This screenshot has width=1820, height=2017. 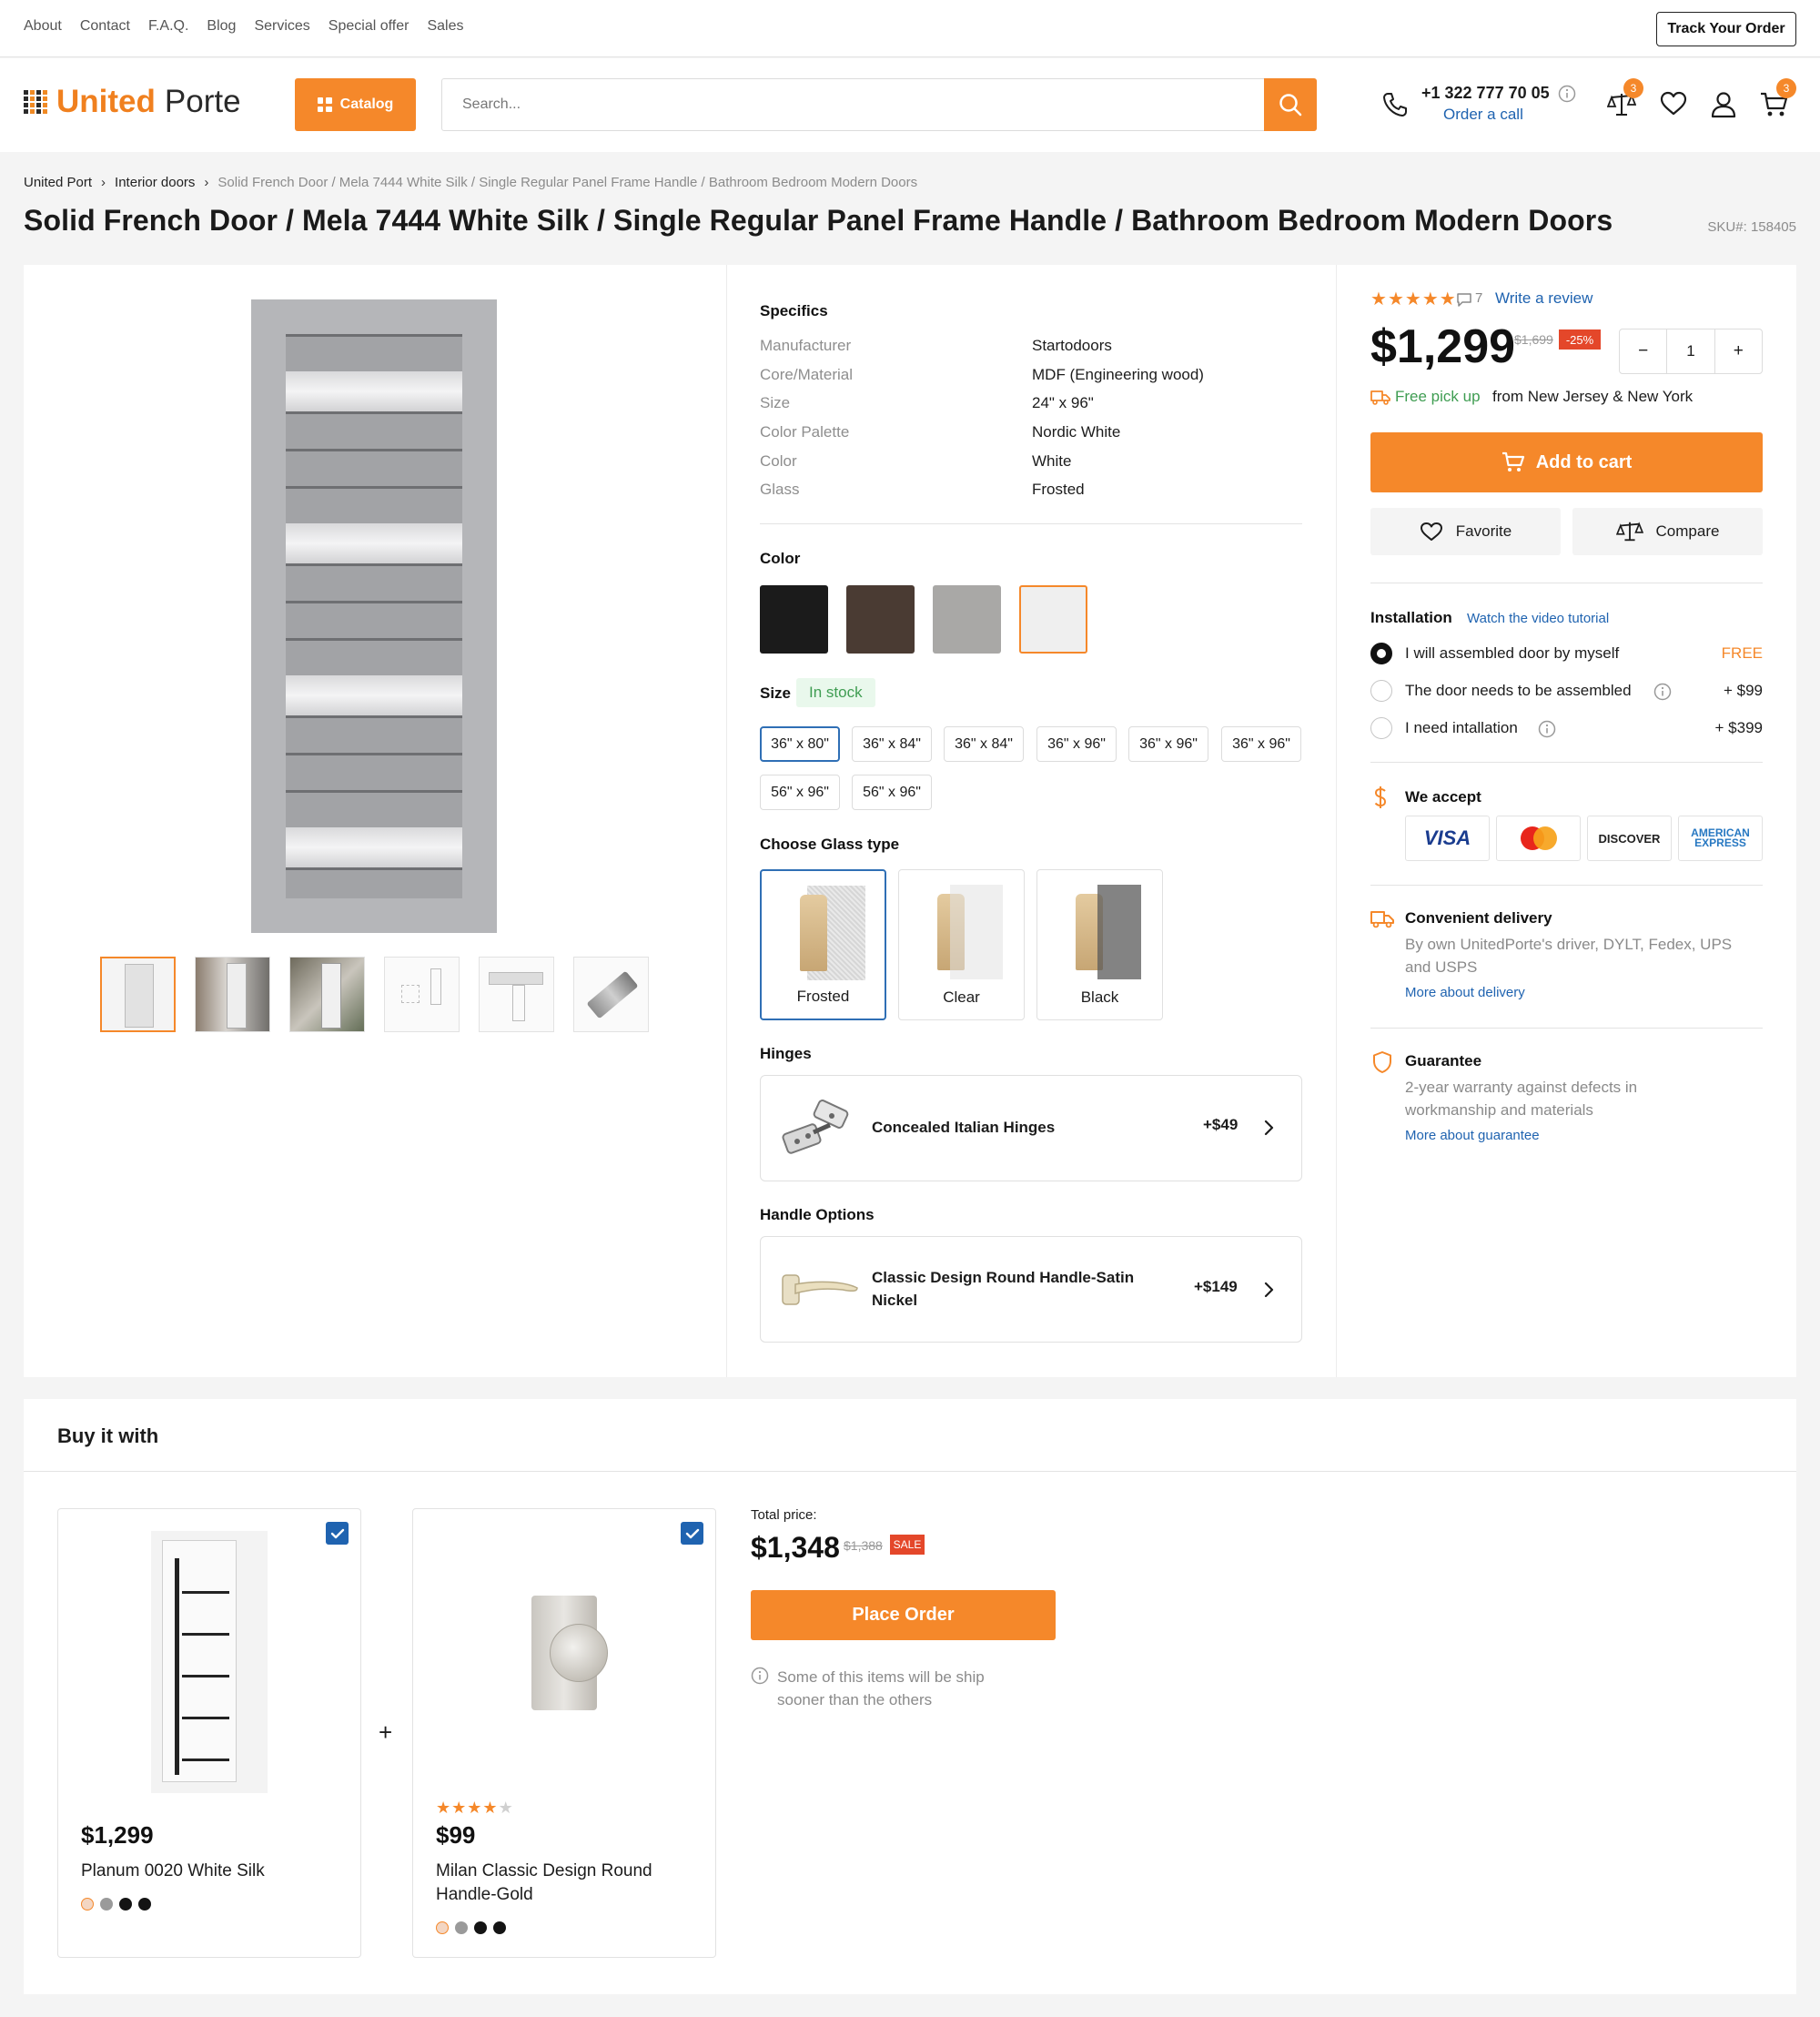 I want to click on nav-blog: Blog, so click(x=222, y=26).